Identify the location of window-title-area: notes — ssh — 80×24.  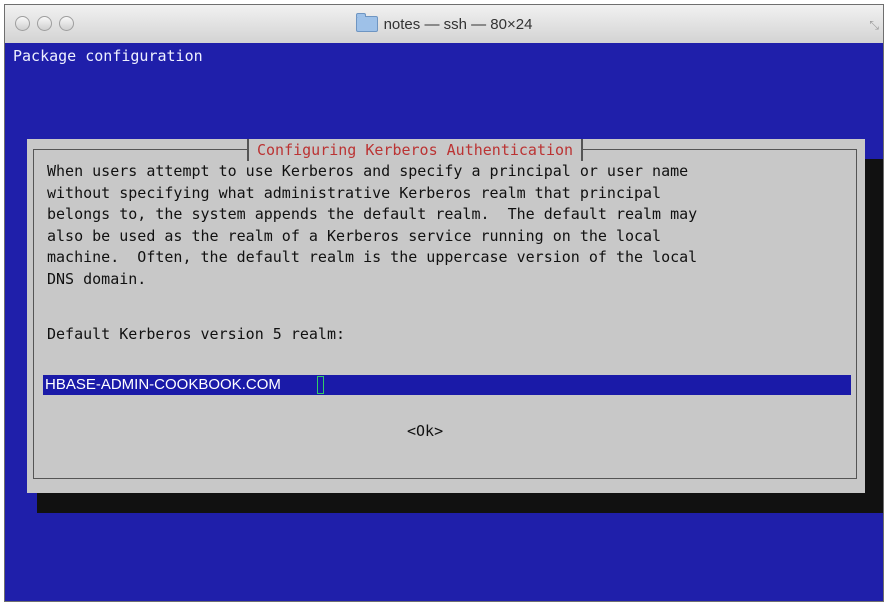
(444, 24).